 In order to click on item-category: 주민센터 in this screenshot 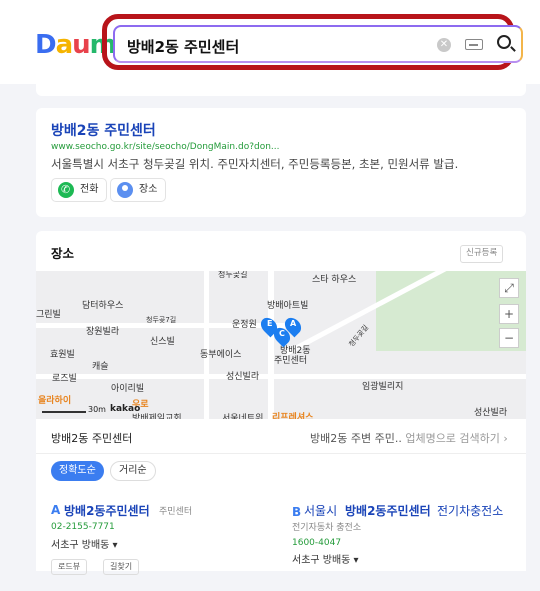, I will do `click(176, 512)`.